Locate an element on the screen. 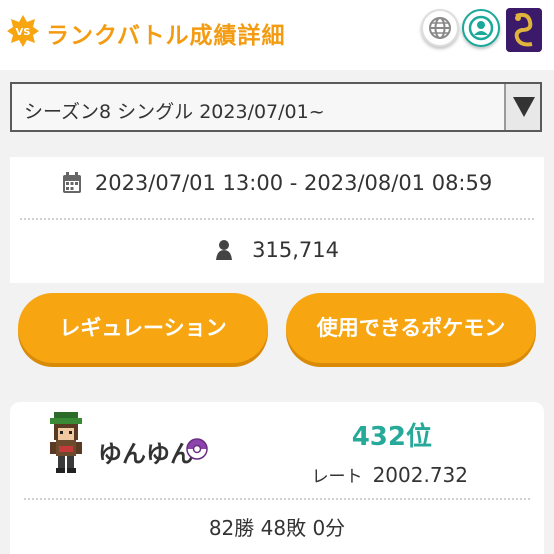 The height and width of the screenshot is (554, 554). regulation-button: レギュレーション is located at coordinates (143, 328).